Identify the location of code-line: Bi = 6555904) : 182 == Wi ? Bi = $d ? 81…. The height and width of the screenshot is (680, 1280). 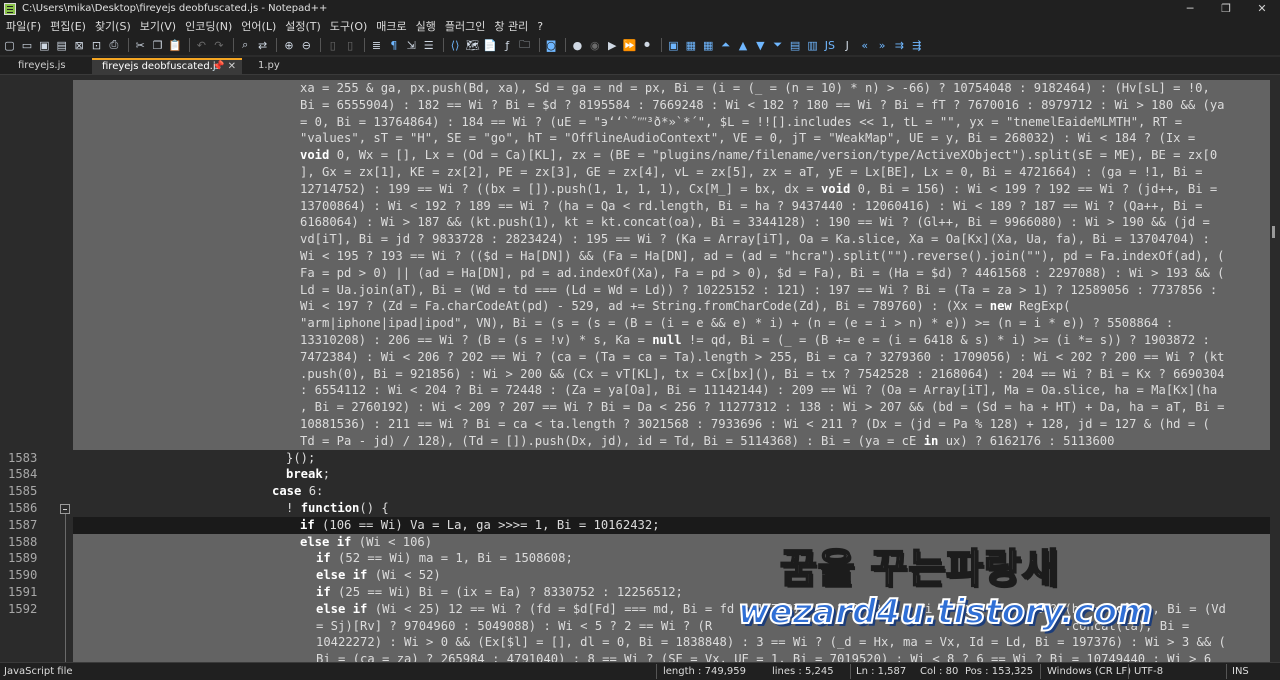
(640, 105).